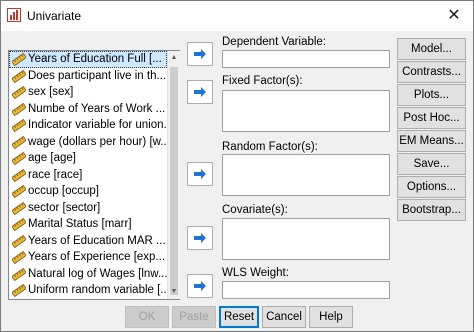 This screenshot has height=332, width=474. Describe the element at coordinates (88, 92) in the screenshot. I see `variable-list-item: sex [sex]` at that location.